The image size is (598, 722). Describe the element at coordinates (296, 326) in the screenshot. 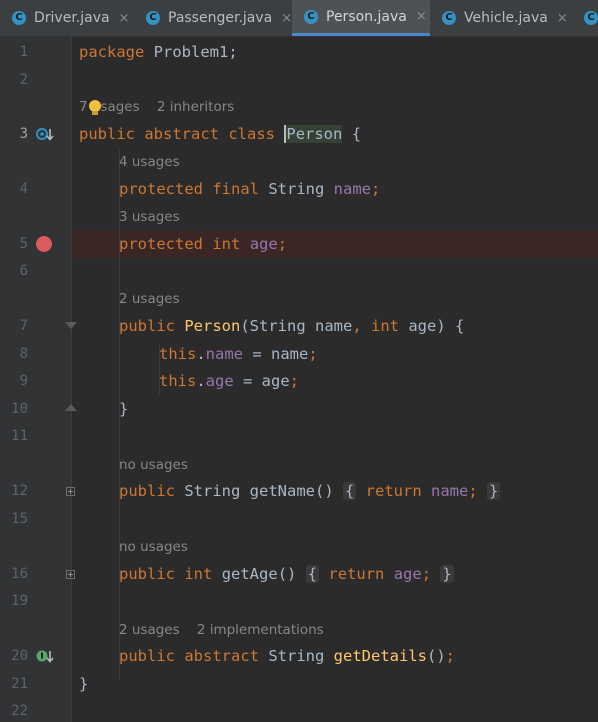

I see `code-text: (String name` at that location.